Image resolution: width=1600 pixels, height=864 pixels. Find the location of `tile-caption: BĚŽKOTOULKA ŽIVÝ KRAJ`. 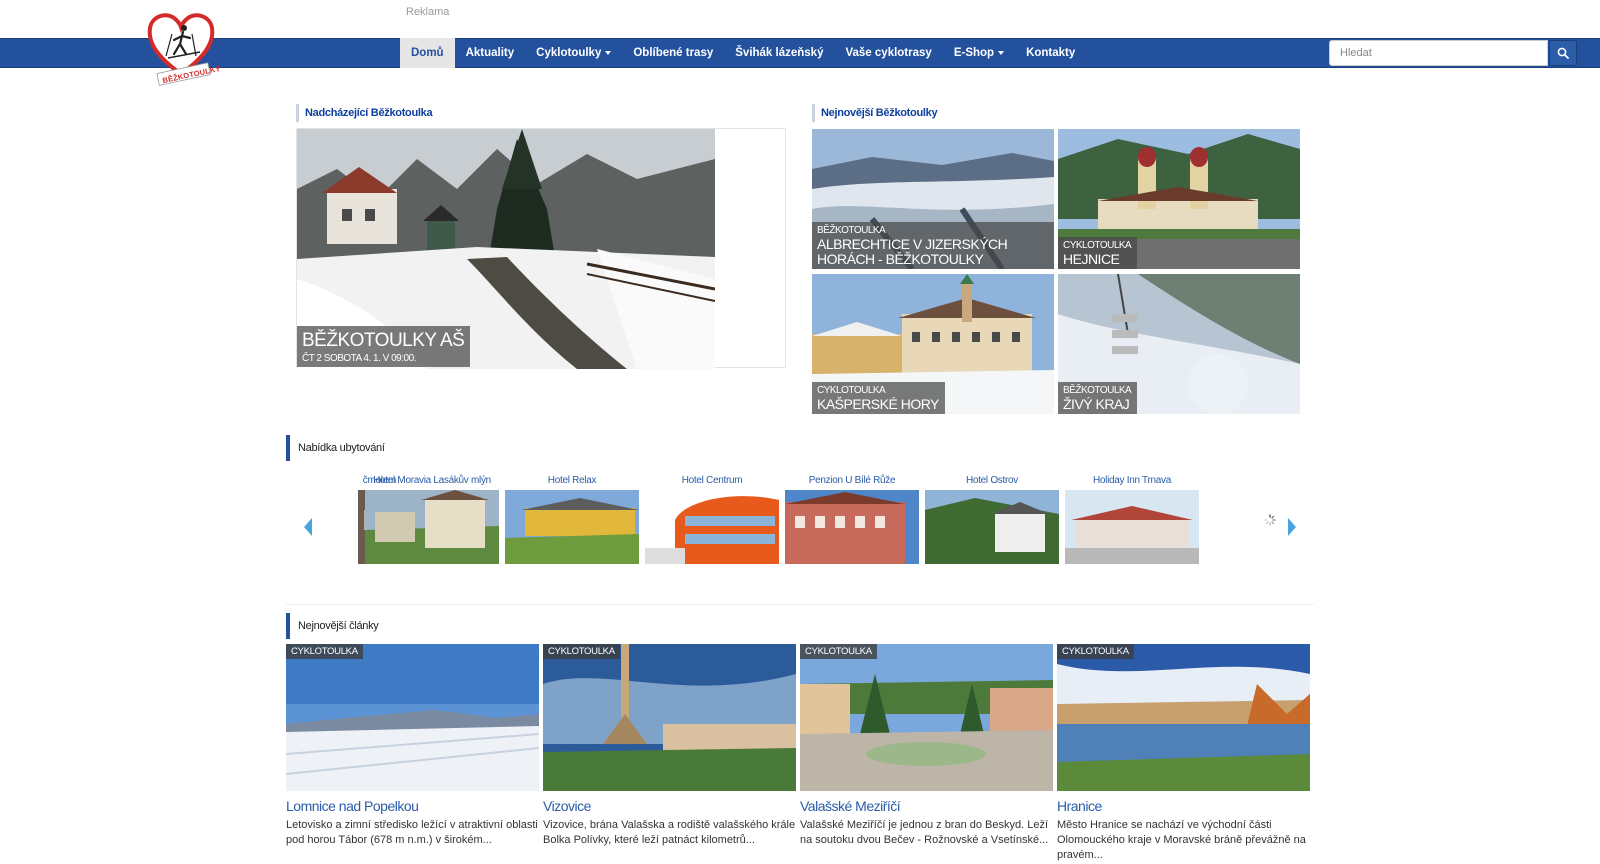

tile-caption: BĚŽKOTOULKA ŽIVÝ KRAJ is located at coordinates (1098, 398).